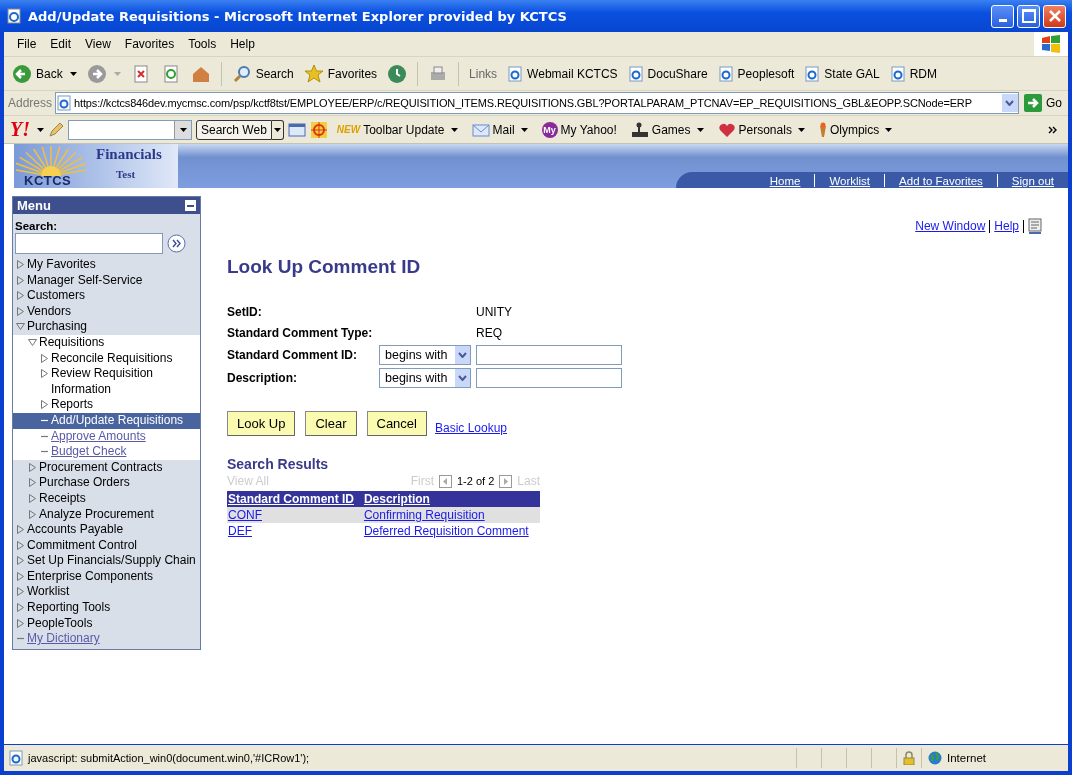  What do you see at coordinates (1006, 226) in the screenshot?
I see `page-link: Help` at bounding box center [1006, 226].